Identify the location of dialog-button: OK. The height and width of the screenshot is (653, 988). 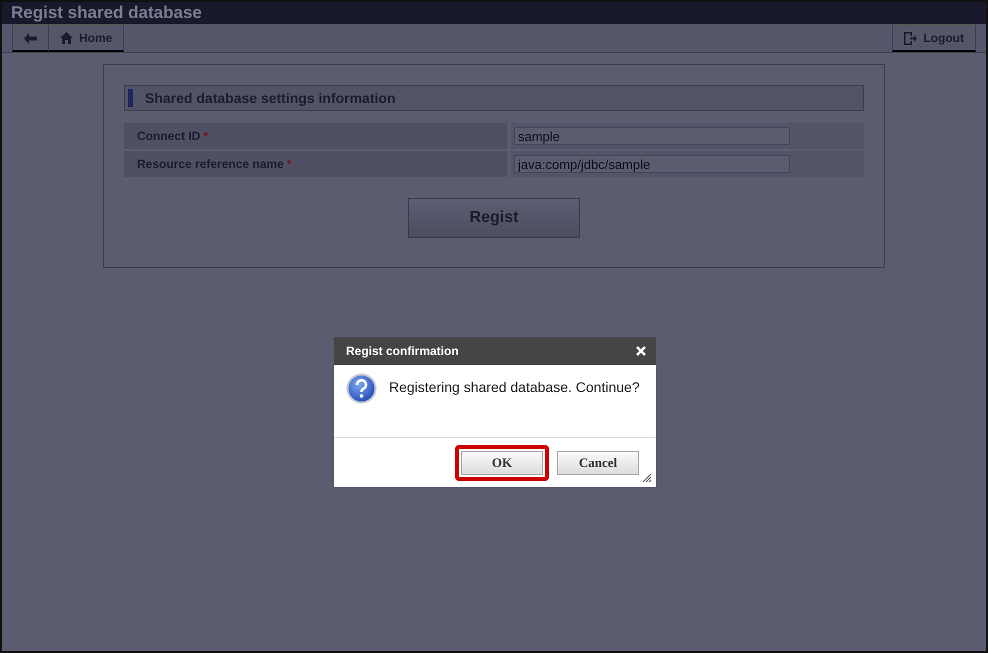
(502, 462).